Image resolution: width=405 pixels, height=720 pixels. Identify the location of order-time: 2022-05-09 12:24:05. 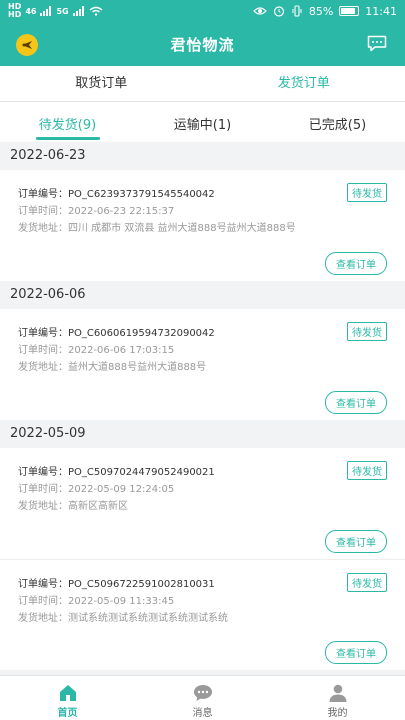
(121, 489).